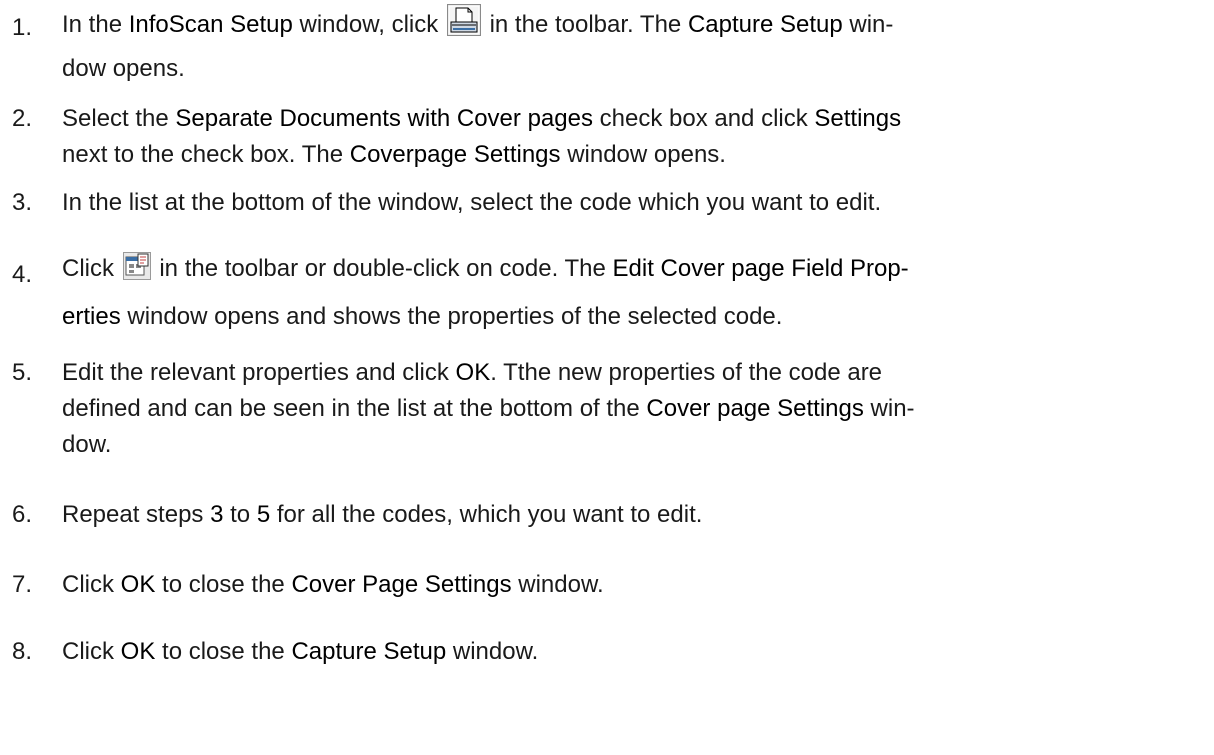 The width and height of the screenshot is (1214, 755). What do you see at coordinates (217, 514) in the screenshot?
I see `step-reference: 3` at bounding box center [217, 514].